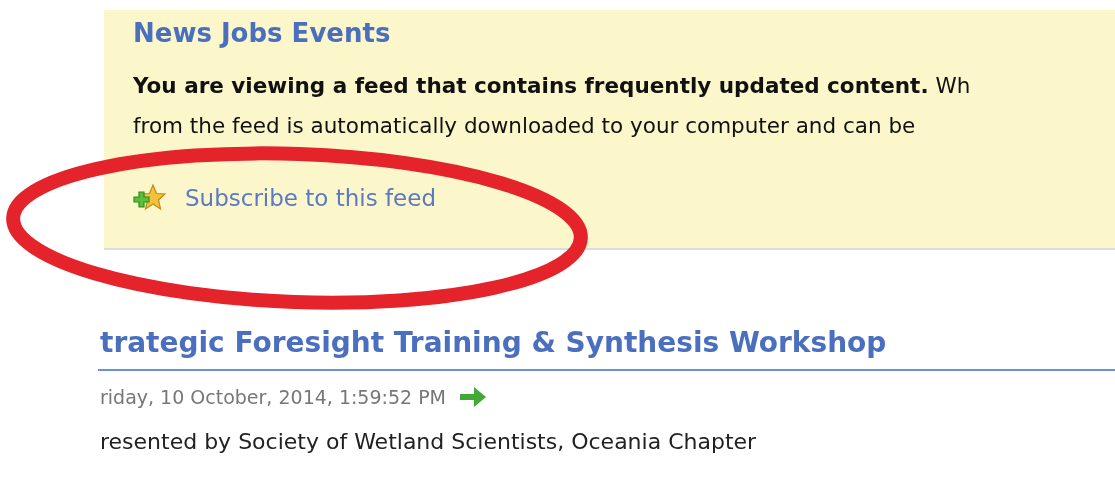 The width and height of the screenshot is (1115, 481). Describe the element at coordinates (284, 198) in the screenshot. I see `subscribe-link: Subscribe to this feed` at that location.